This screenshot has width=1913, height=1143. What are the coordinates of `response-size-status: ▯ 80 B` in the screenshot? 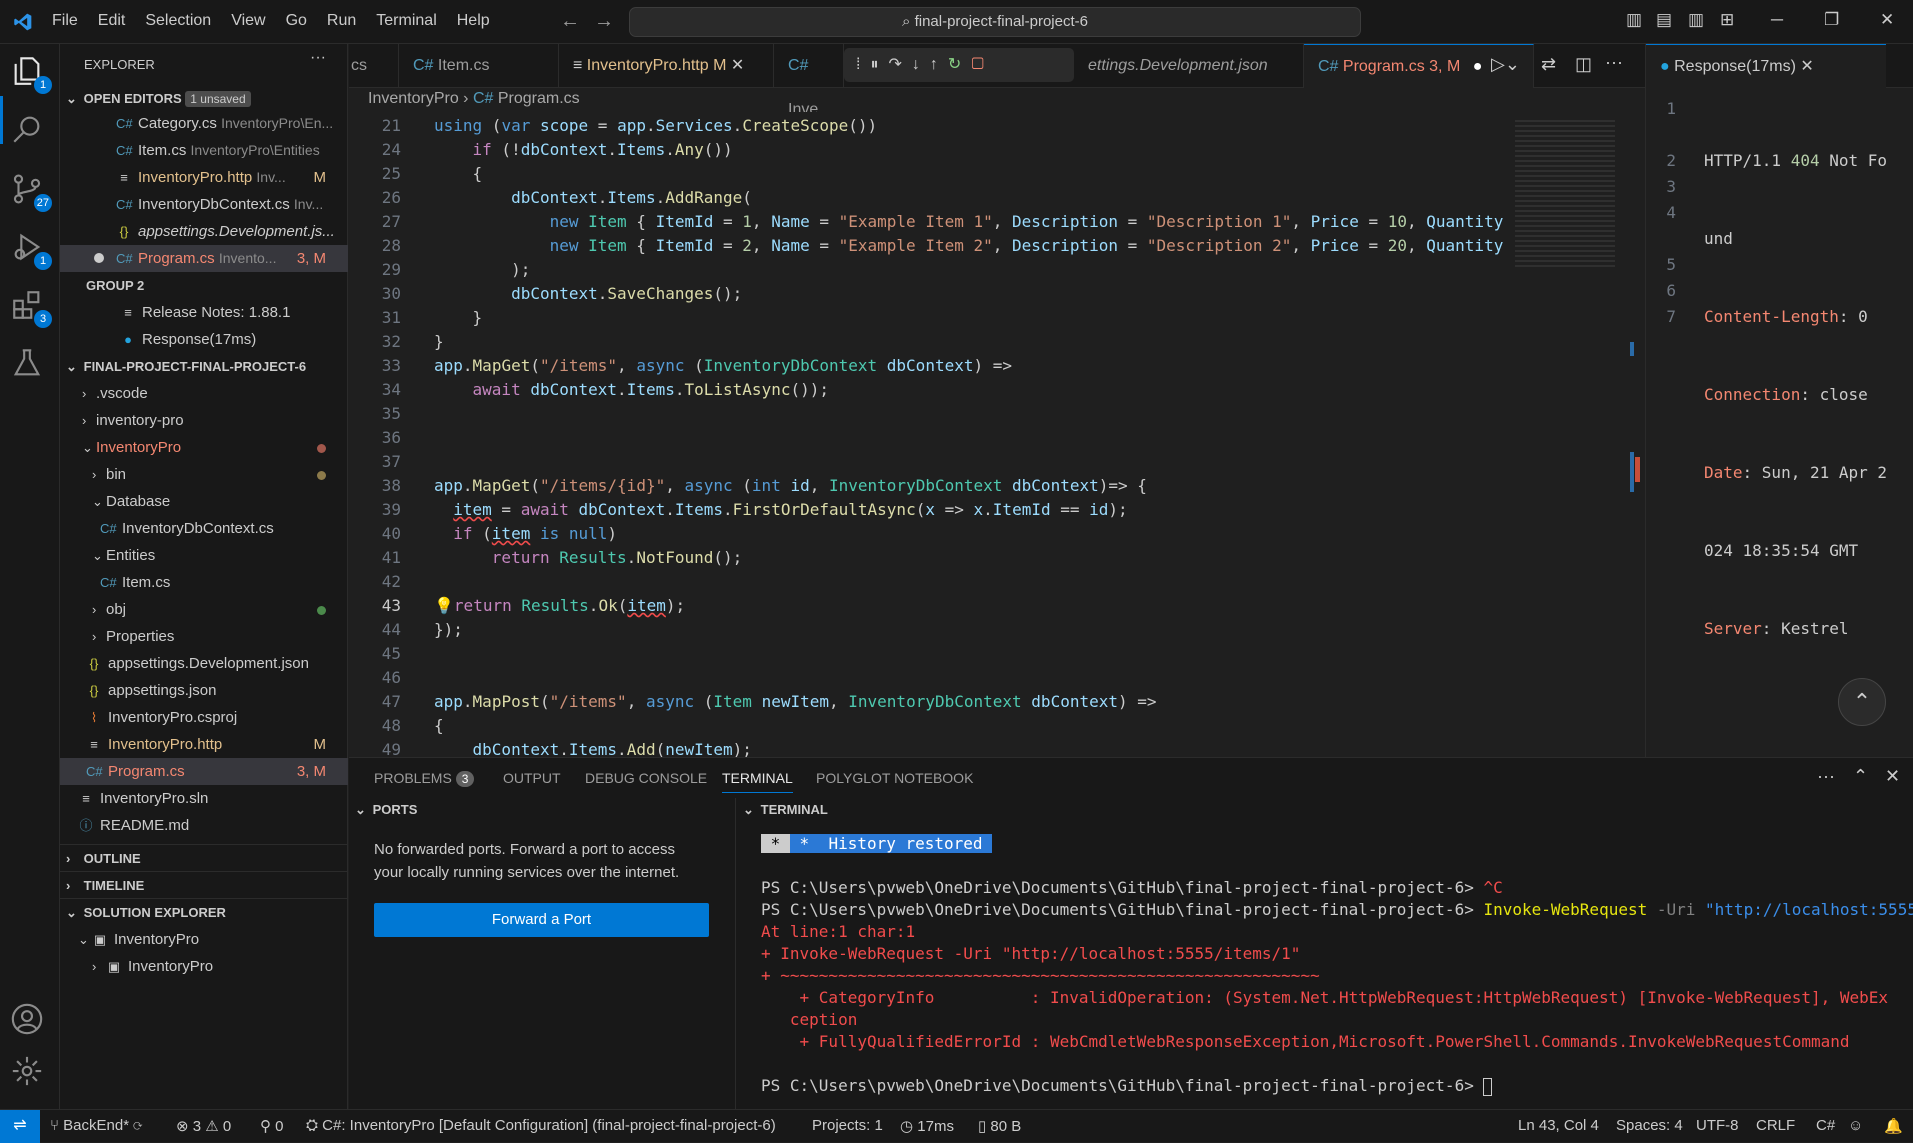 It's located at (999, 1126).